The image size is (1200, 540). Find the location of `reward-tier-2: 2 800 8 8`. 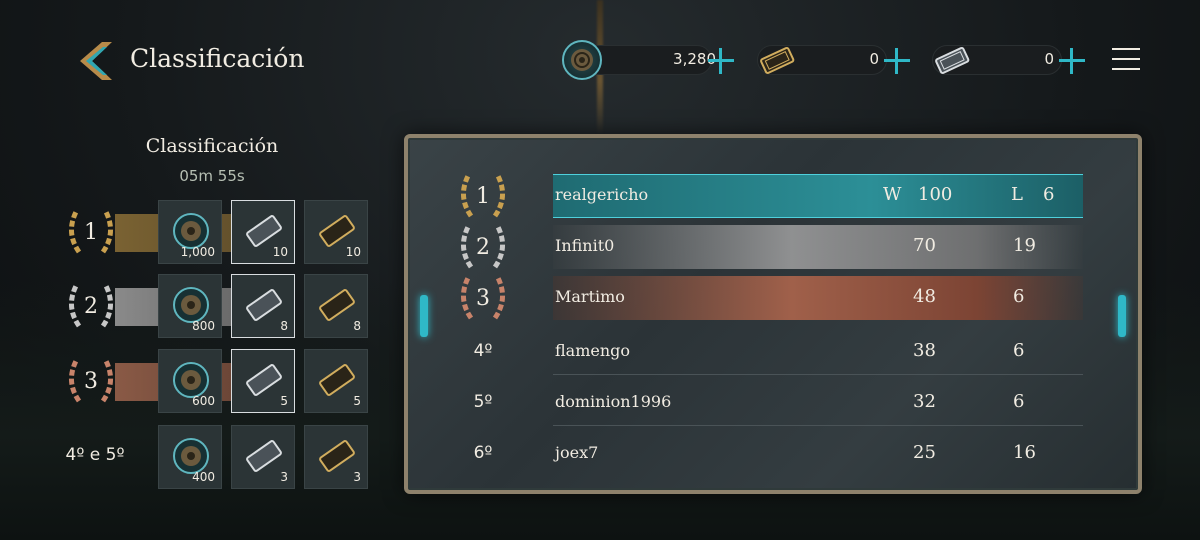

reward-tier-2: 2 800 8 8 is located at coordinates (212, 307).